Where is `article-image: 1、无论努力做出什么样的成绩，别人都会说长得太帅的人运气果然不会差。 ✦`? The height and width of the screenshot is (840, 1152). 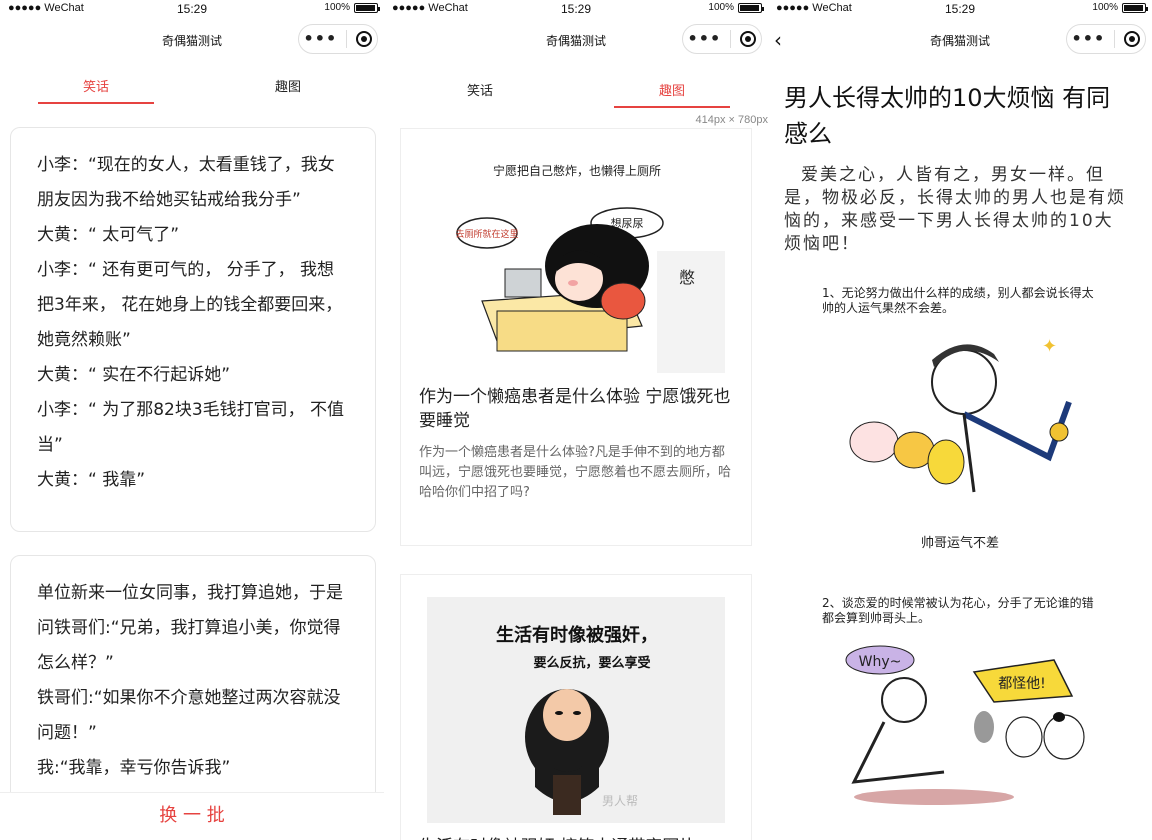
article-image: 1、无论努力做出什么样的成绩，别人都会说长得太帅的人运气果然不会差。 ✦ is located at coordinates (964, 398).